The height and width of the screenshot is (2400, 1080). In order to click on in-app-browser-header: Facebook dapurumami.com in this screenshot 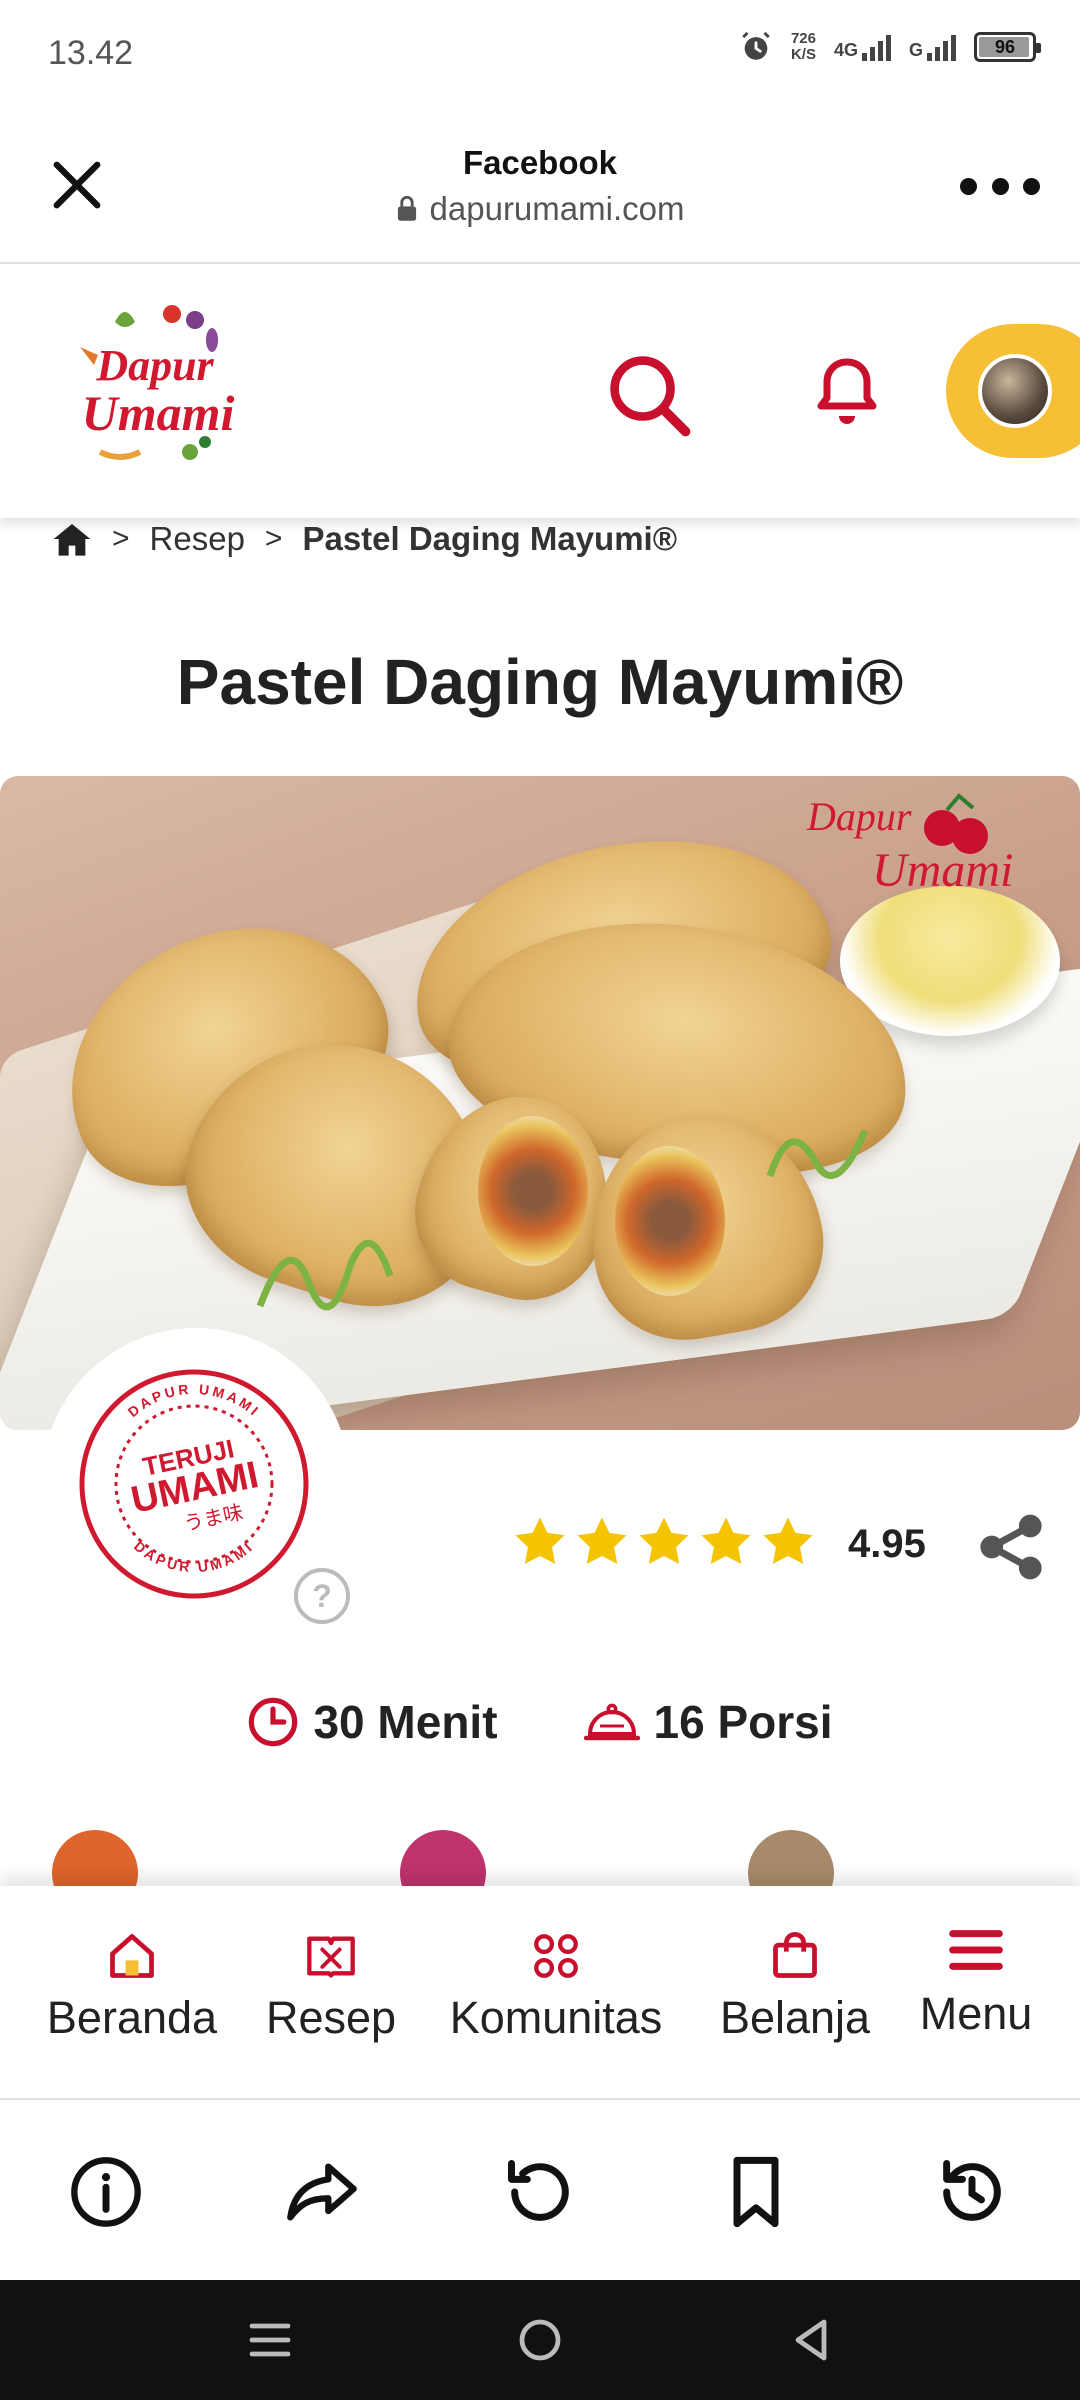, I will do `click(540, 187)`.